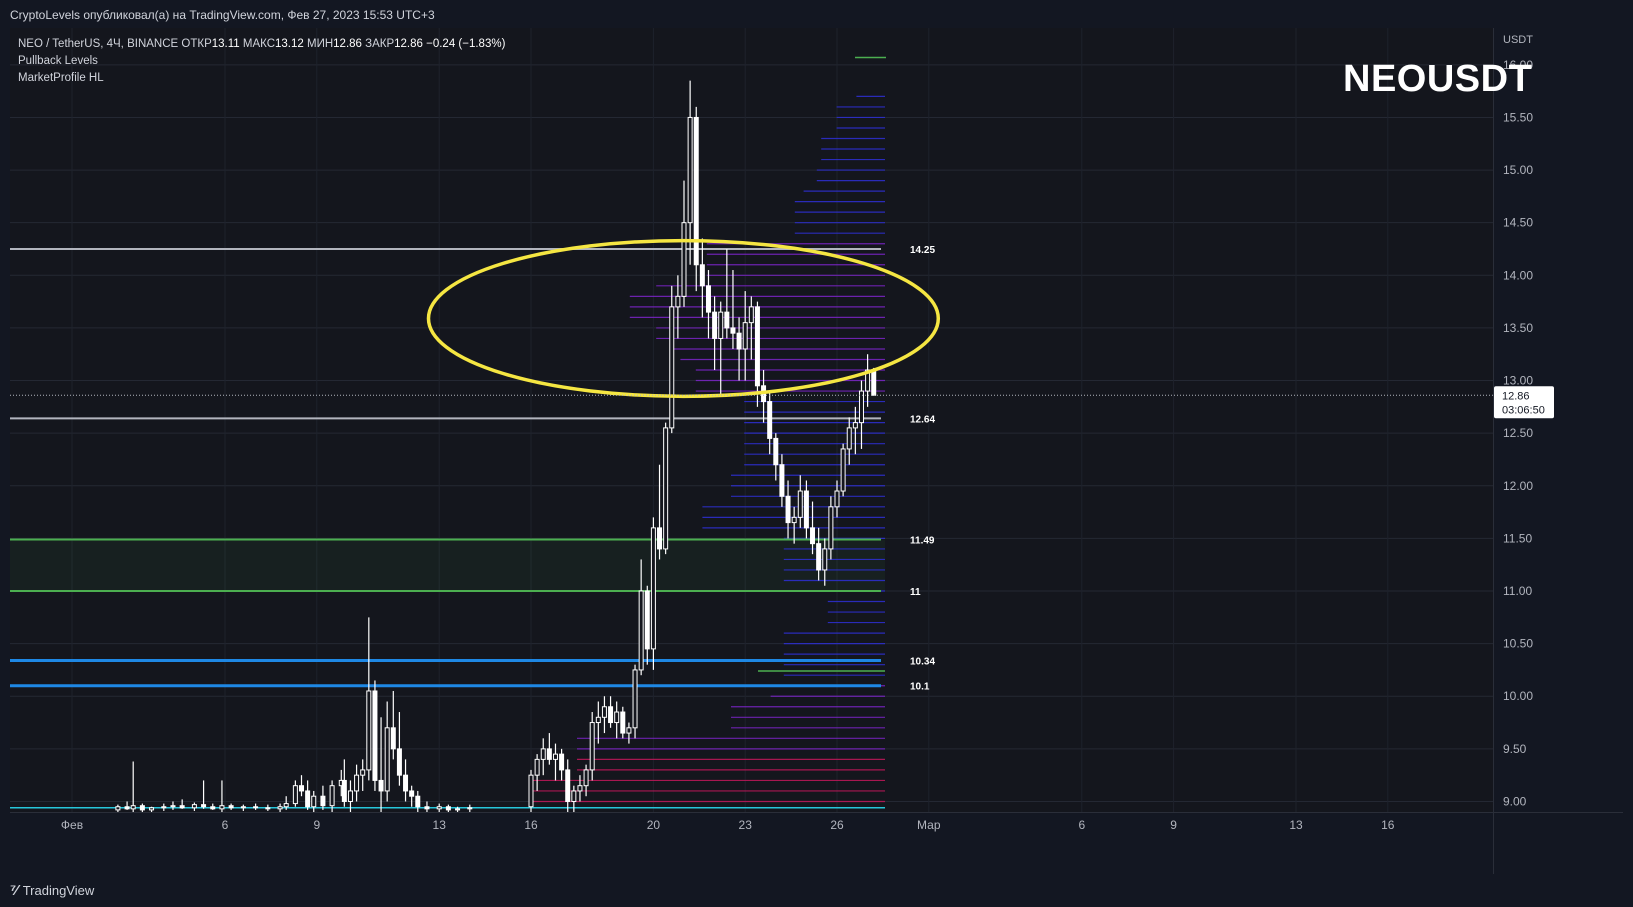  What do you see at coordinates (1518, 170) in the screenshot?
I see `price-tick-label: 15.00` at bounding box center [1518, 170].